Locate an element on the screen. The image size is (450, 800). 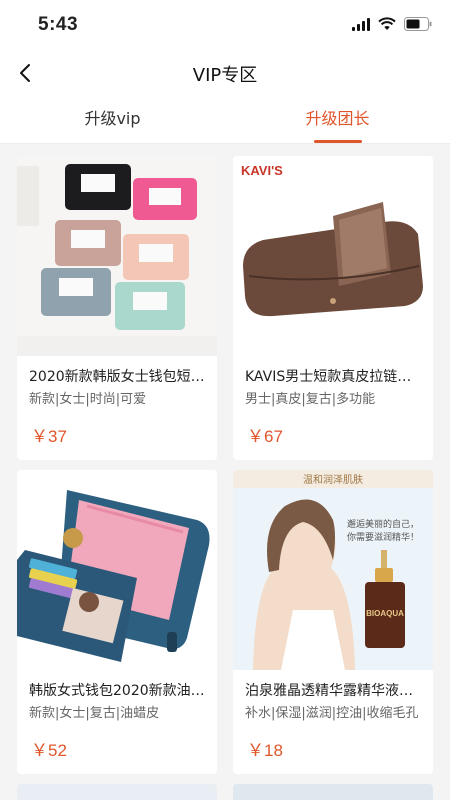
wifi-icon is located at coordinates (387, 24).